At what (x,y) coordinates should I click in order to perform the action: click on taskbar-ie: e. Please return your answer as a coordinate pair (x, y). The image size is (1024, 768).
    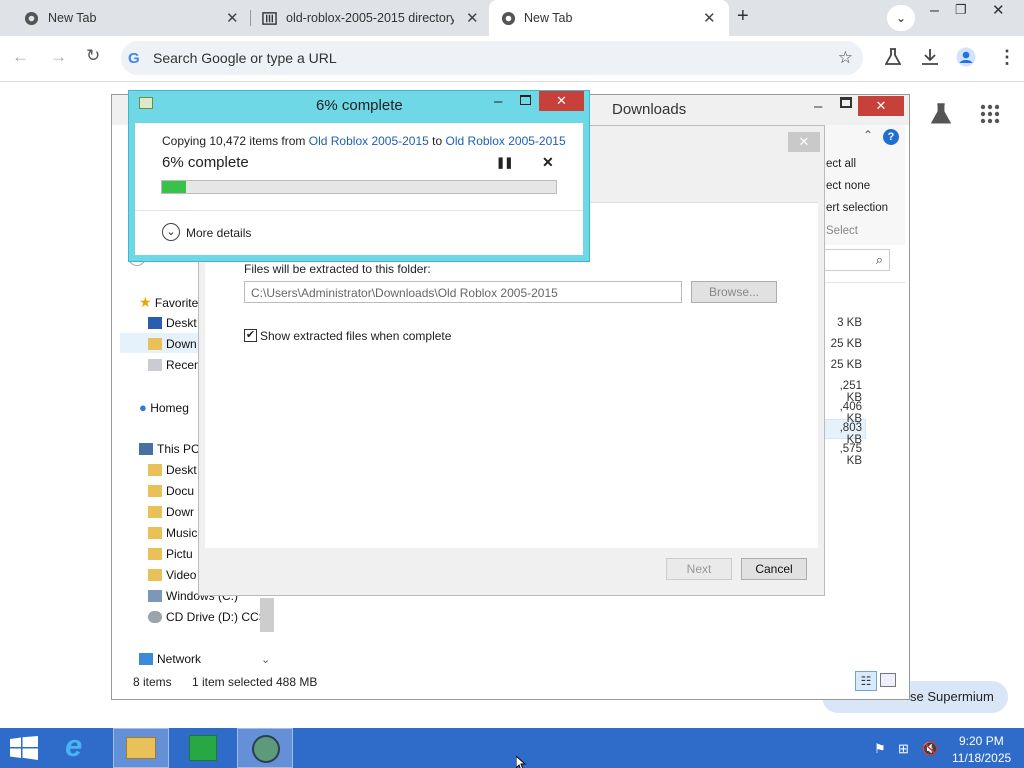
    Looking at the image, I should click on (85, 748).